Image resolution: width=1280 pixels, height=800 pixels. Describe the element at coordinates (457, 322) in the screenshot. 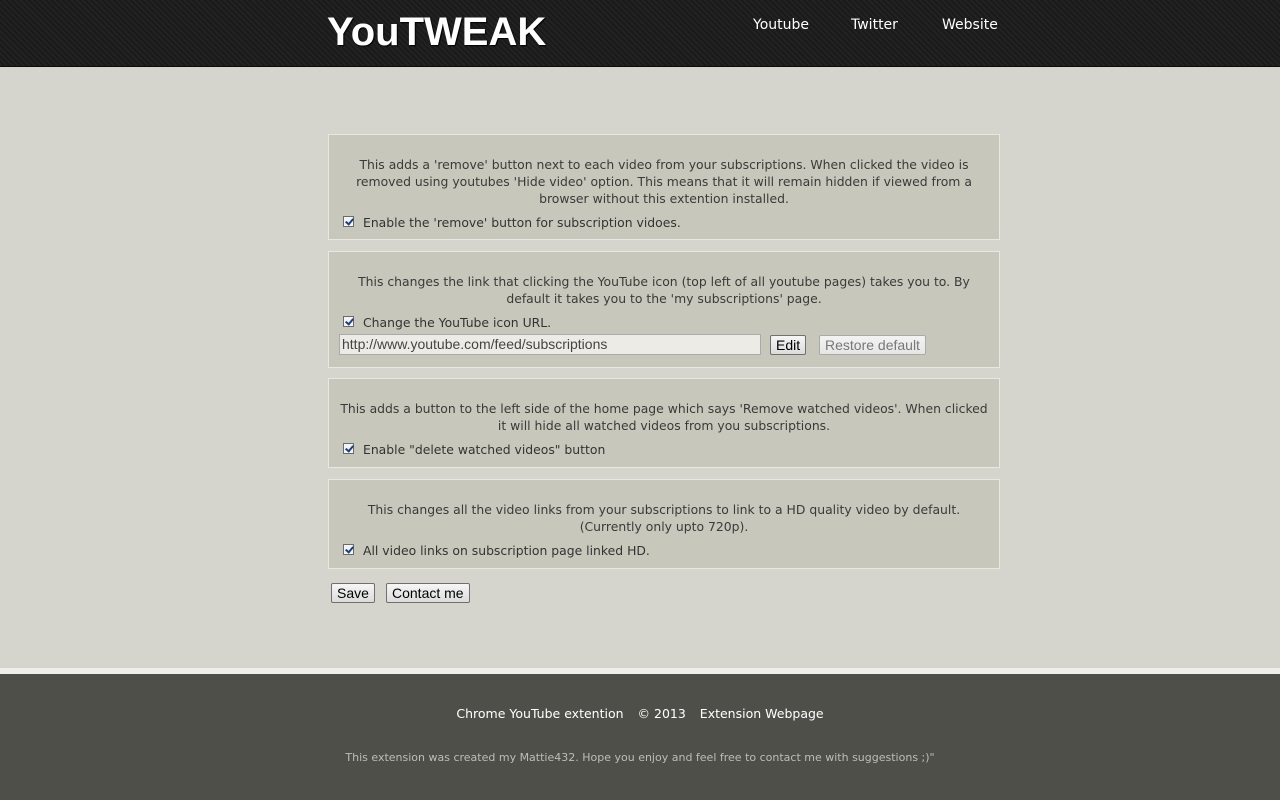

I see `option-label: Change the YouTube icon URL.` at that location.